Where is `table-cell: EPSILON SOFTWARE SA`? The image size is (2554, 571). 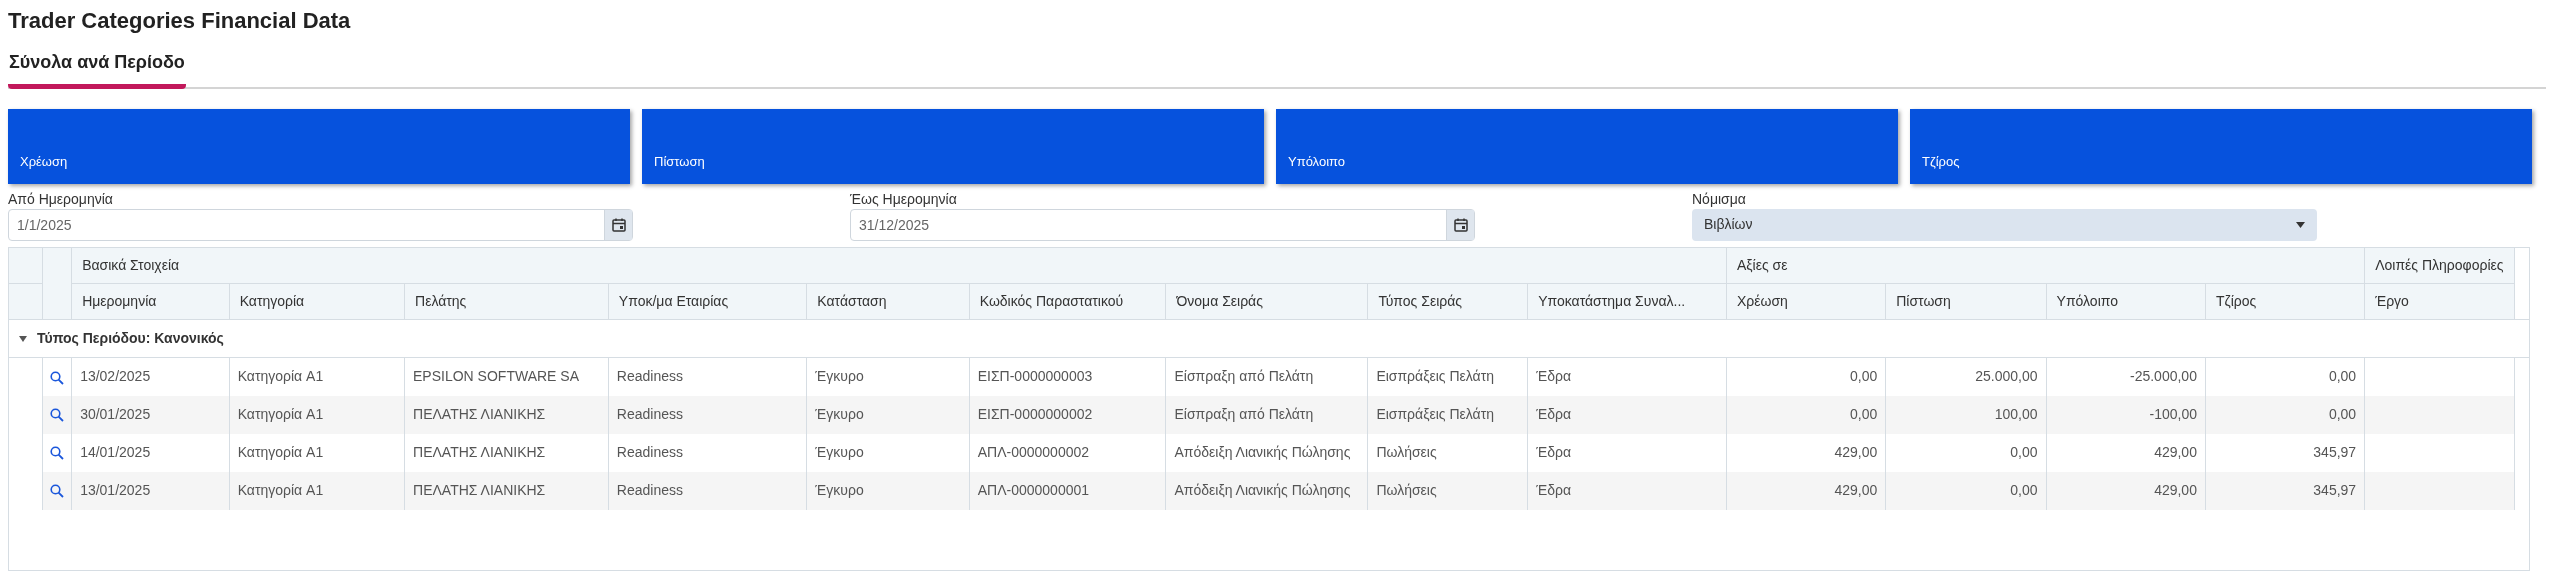 table-cell: EPSILON SOFTWARE SA is located at coordinates (506, 376).